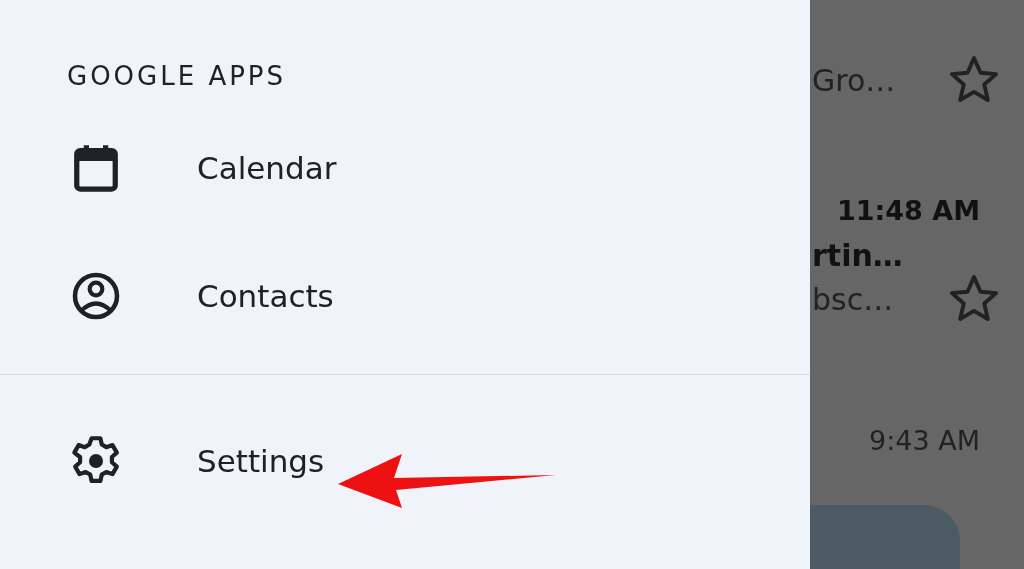  I want to click on drawer-item: Contacts, so click(405, 296).